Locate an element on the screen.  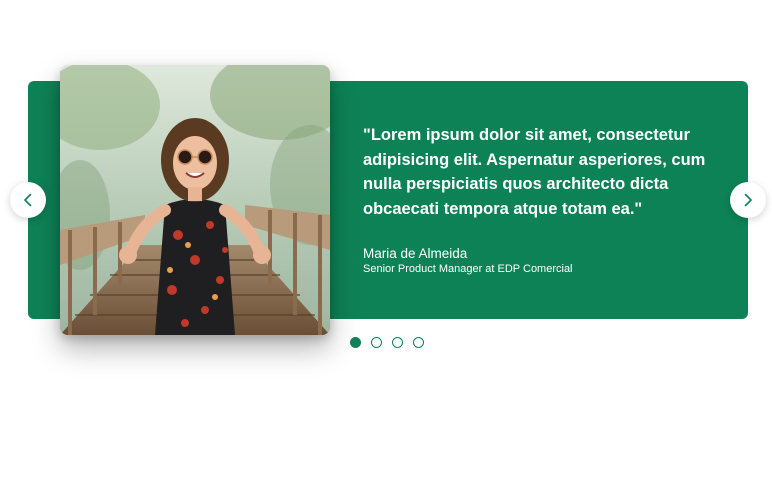
author-name: Maria de Almeida is located at coordinates (415, 253).